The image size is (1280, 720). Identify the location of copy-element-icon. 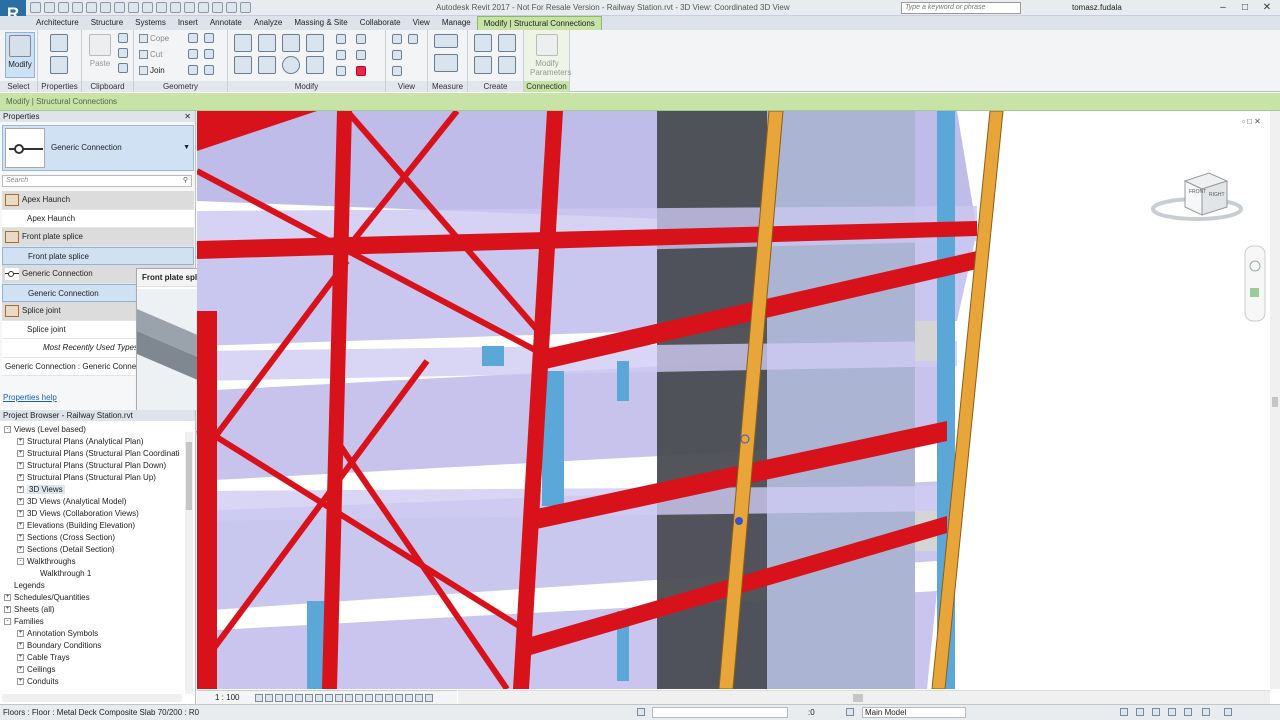
(267, 65).